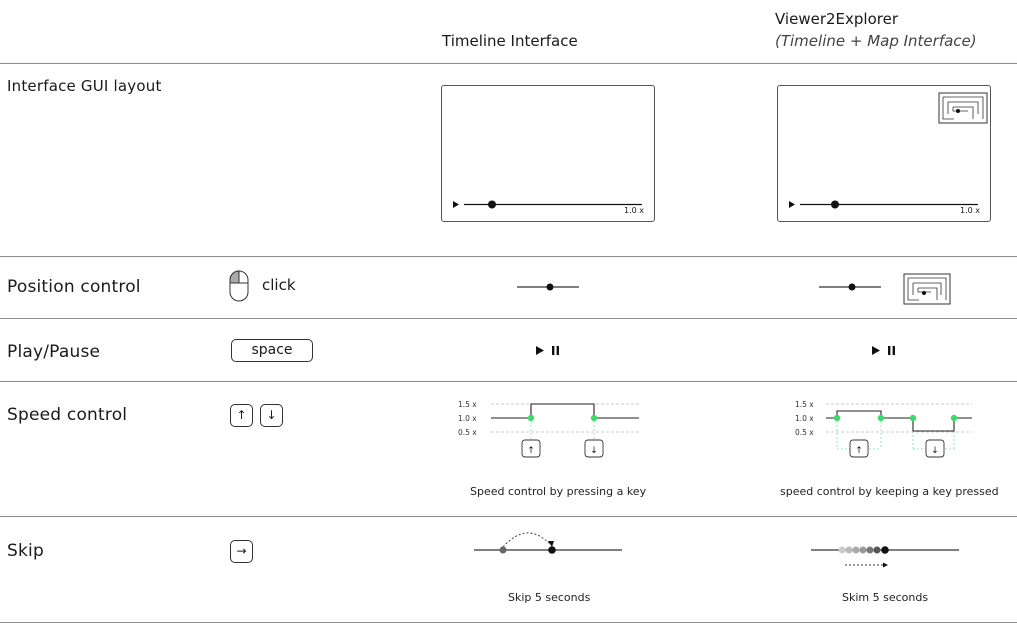 The height and width of the screenshot is (637, 1017). Describe the element at coordinates (271, 415) in the screenshot. I see `down-arrow-key: ↓` at that location.